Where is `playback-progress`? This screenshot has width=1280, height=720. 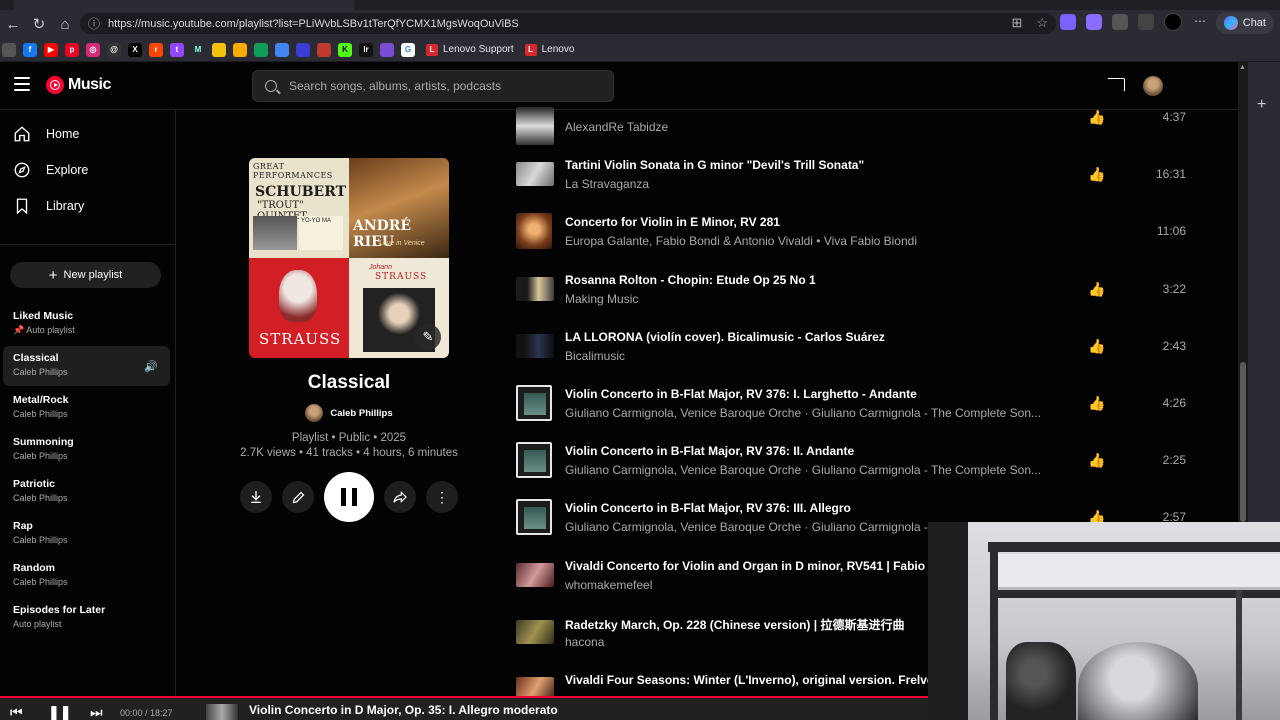 playback-progress is located at coordinates (464, 697).